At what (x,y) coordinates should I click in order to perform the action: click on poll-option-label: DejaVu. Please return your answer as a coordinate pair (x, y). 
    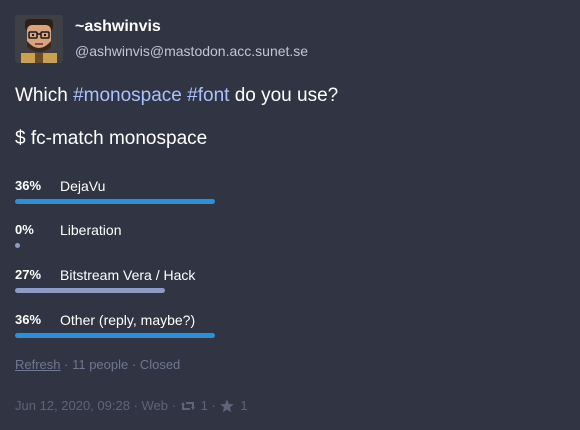
    Looking at the image, I should click on (83, 186).